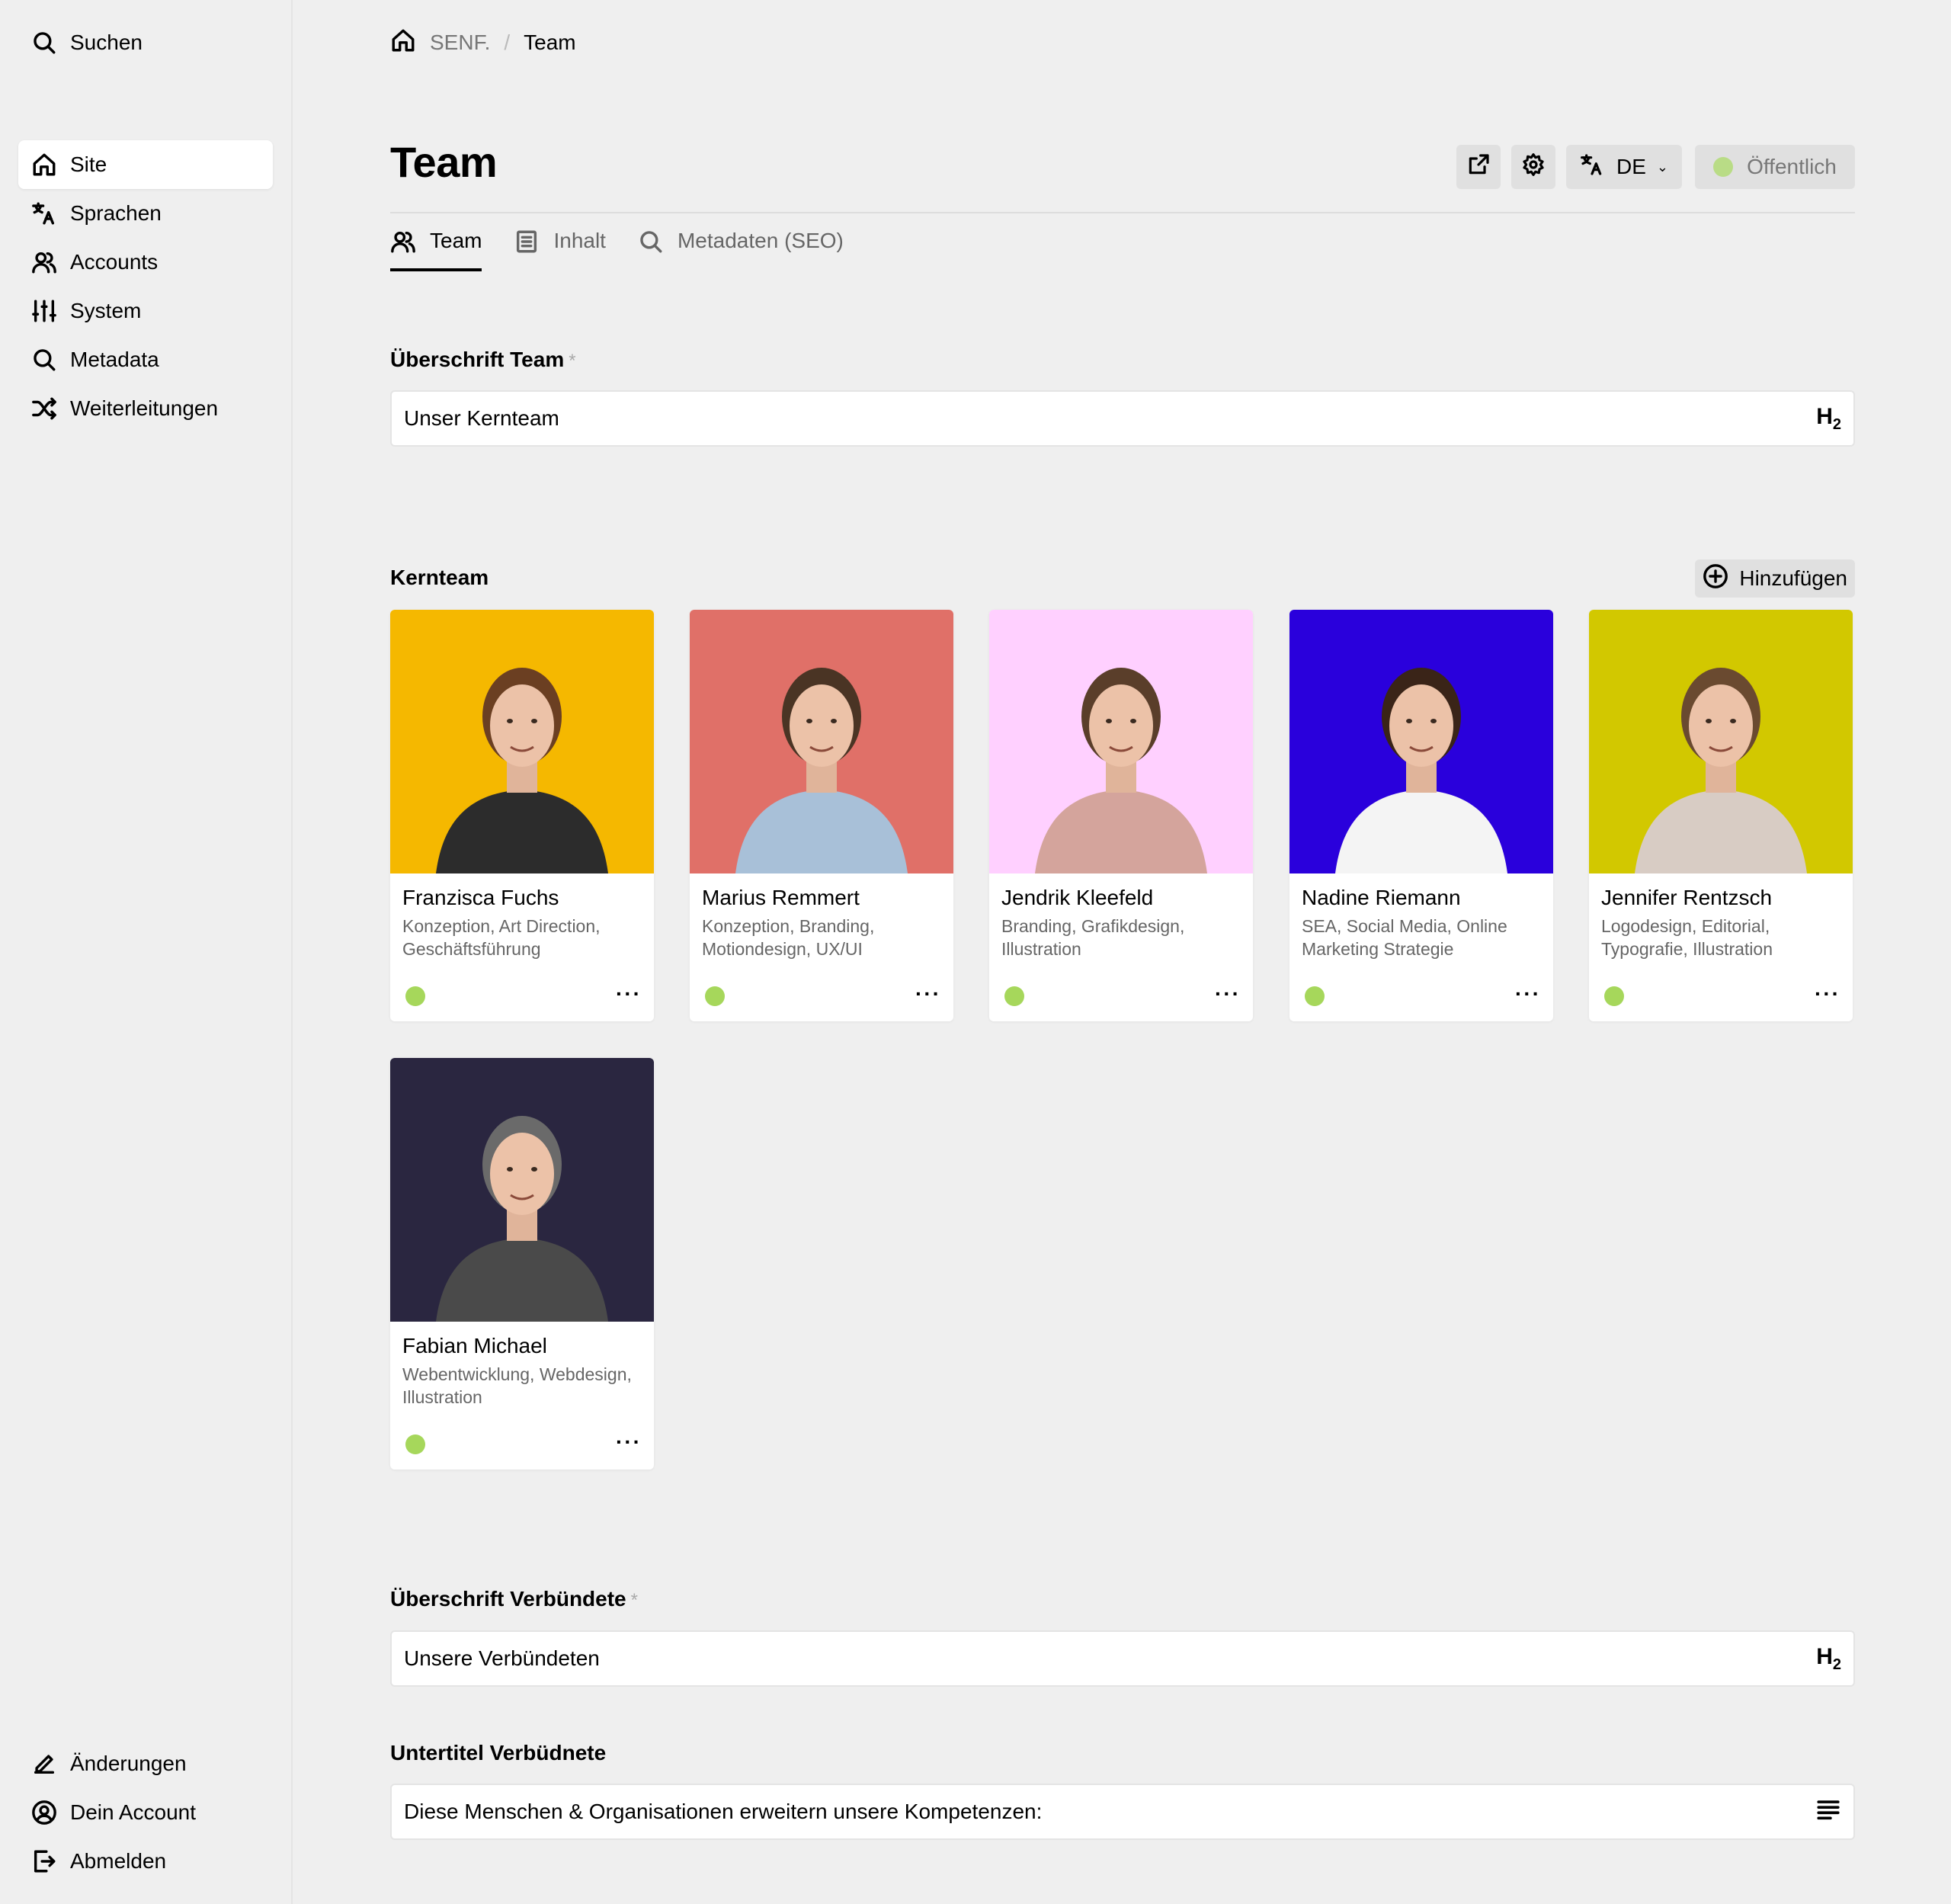 The height and width of the screenshot is (1904, 1951). What do you see at coordinates (1122, 212) in the screenshot?
I see `header-divider` at bounding box center [1122, 212].